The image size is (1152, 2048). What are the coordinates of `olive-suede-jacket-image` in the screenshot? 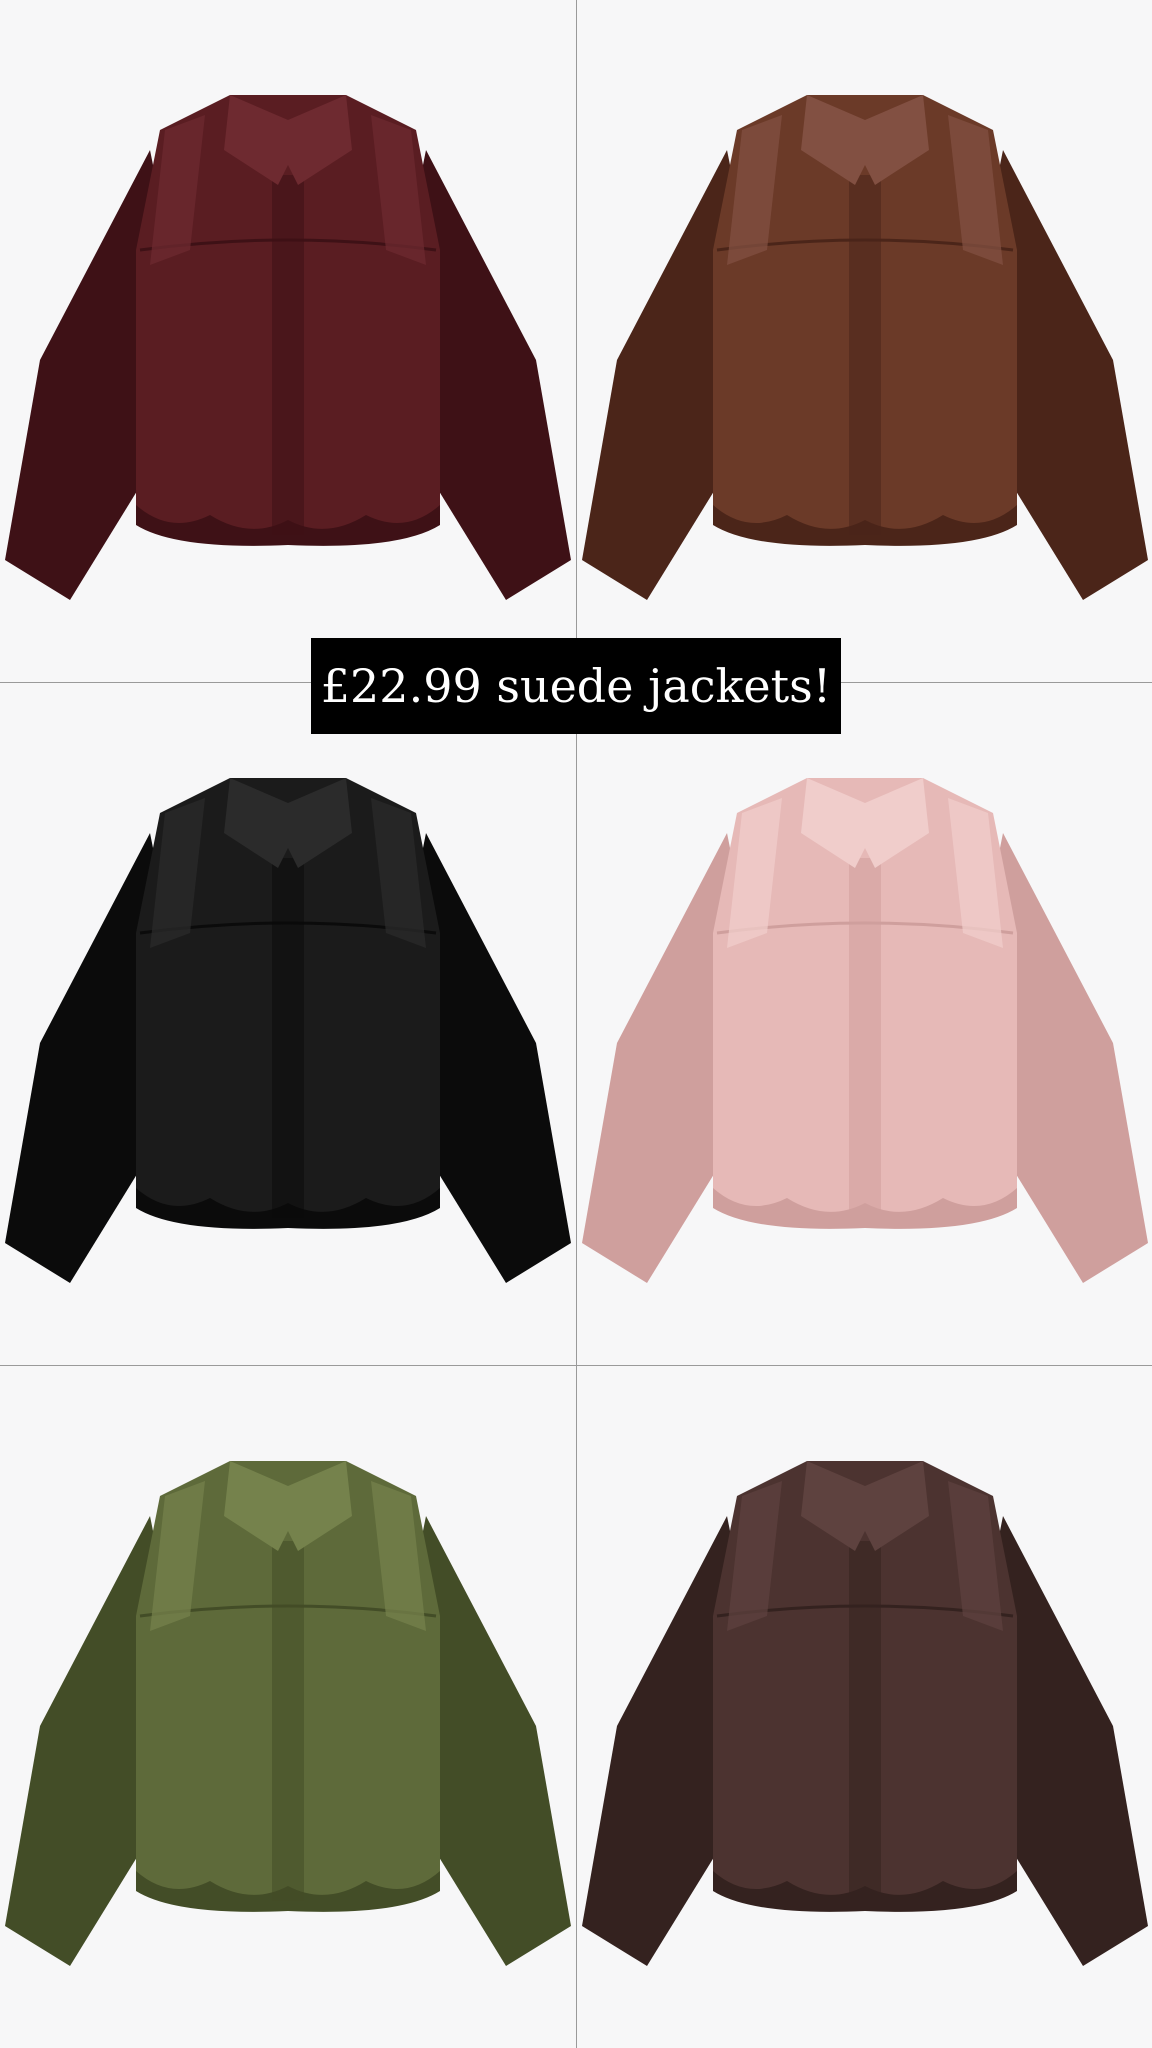 It's located at (288, 1713).